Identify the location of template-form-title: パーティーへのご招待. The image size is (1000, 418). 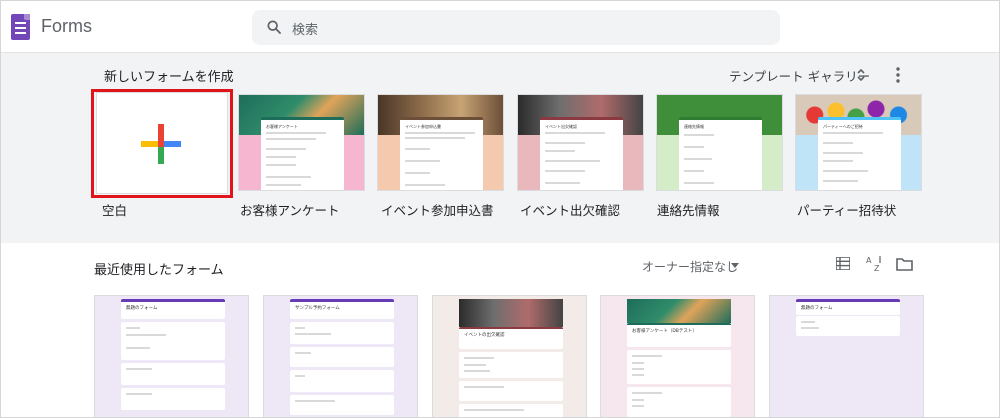
(843, 126).